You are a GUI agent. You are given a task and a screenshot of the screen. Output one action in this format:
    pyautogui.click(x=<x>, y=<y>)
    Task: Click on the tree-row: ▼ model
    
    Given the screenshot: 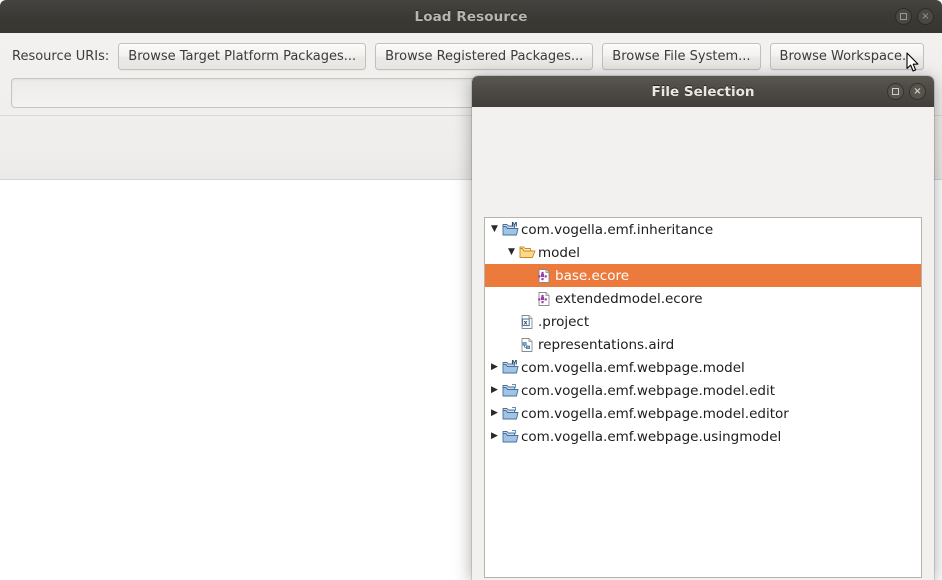 What is the action you would take?
    pyautogui.click(x=703, y=252)
    